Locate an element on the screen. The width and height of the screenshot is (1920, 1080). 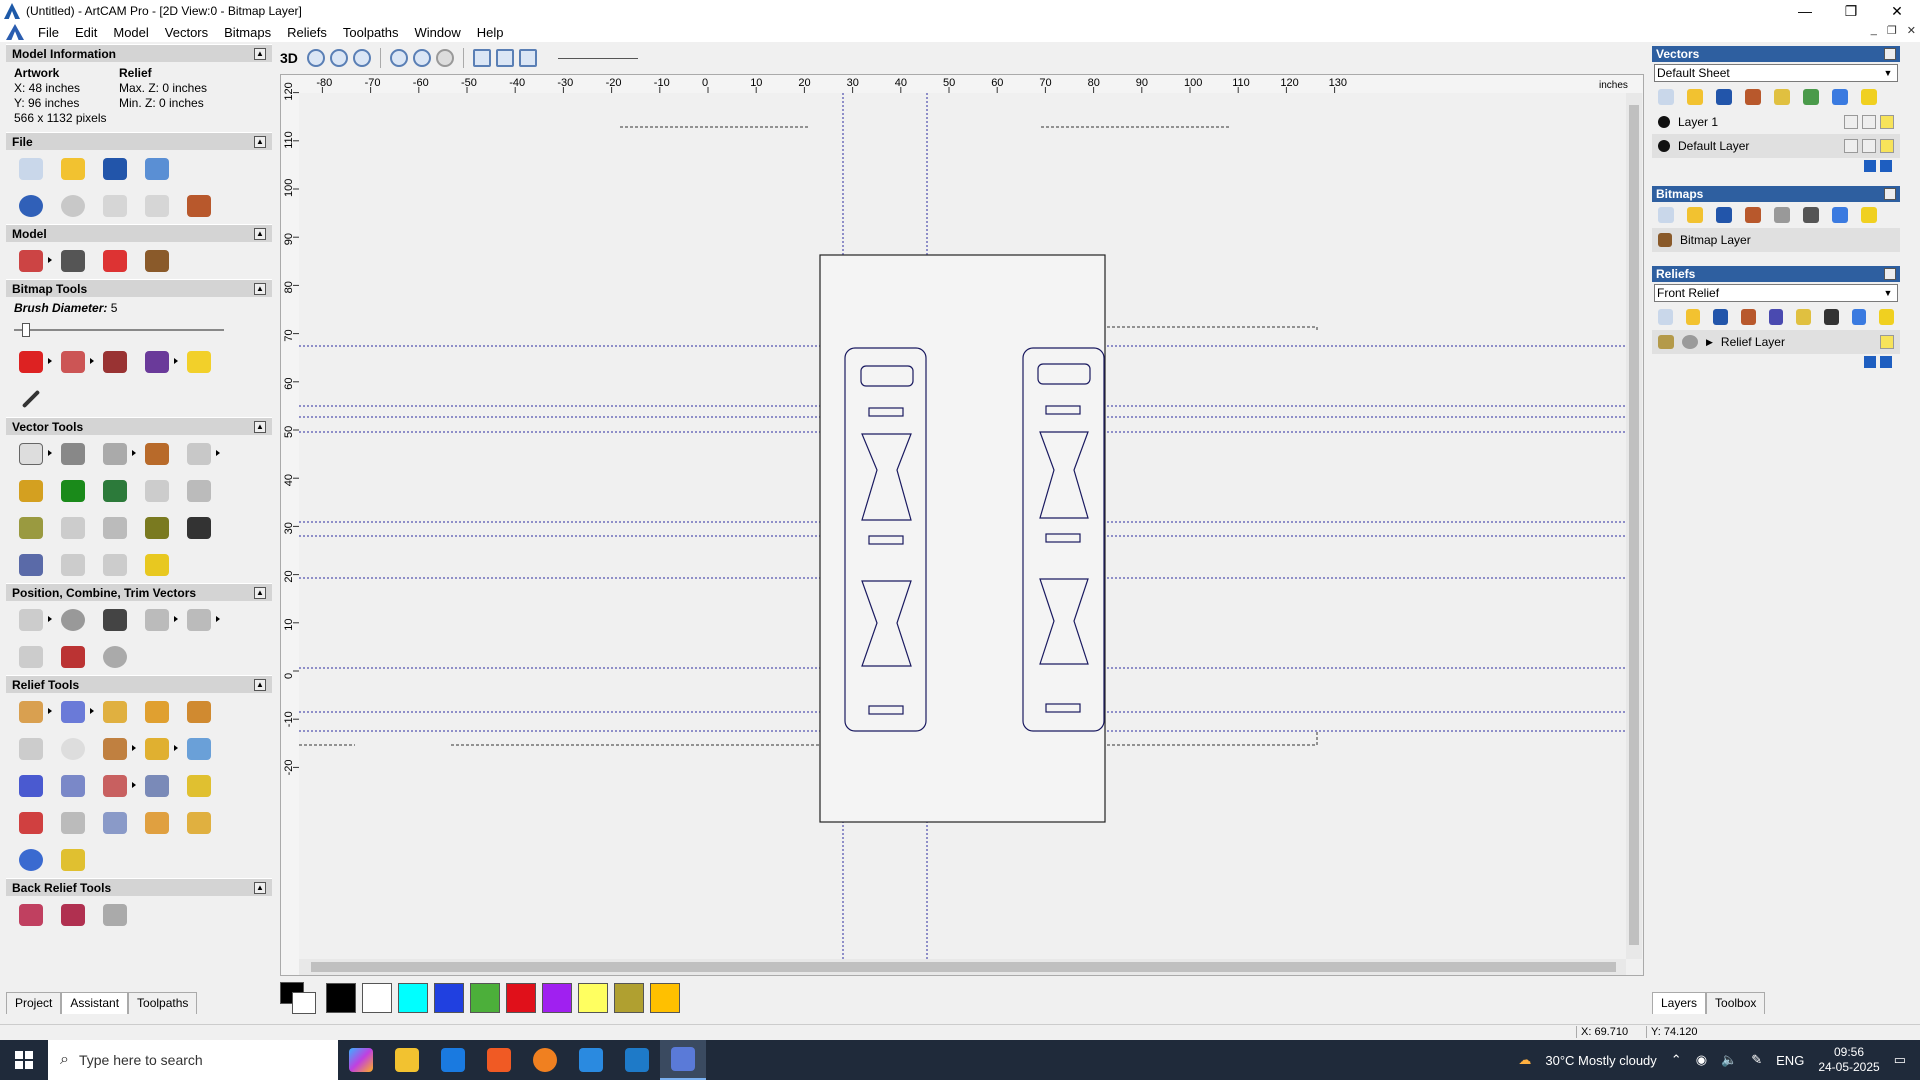
undo-icon is located at coordinates (31, 206).